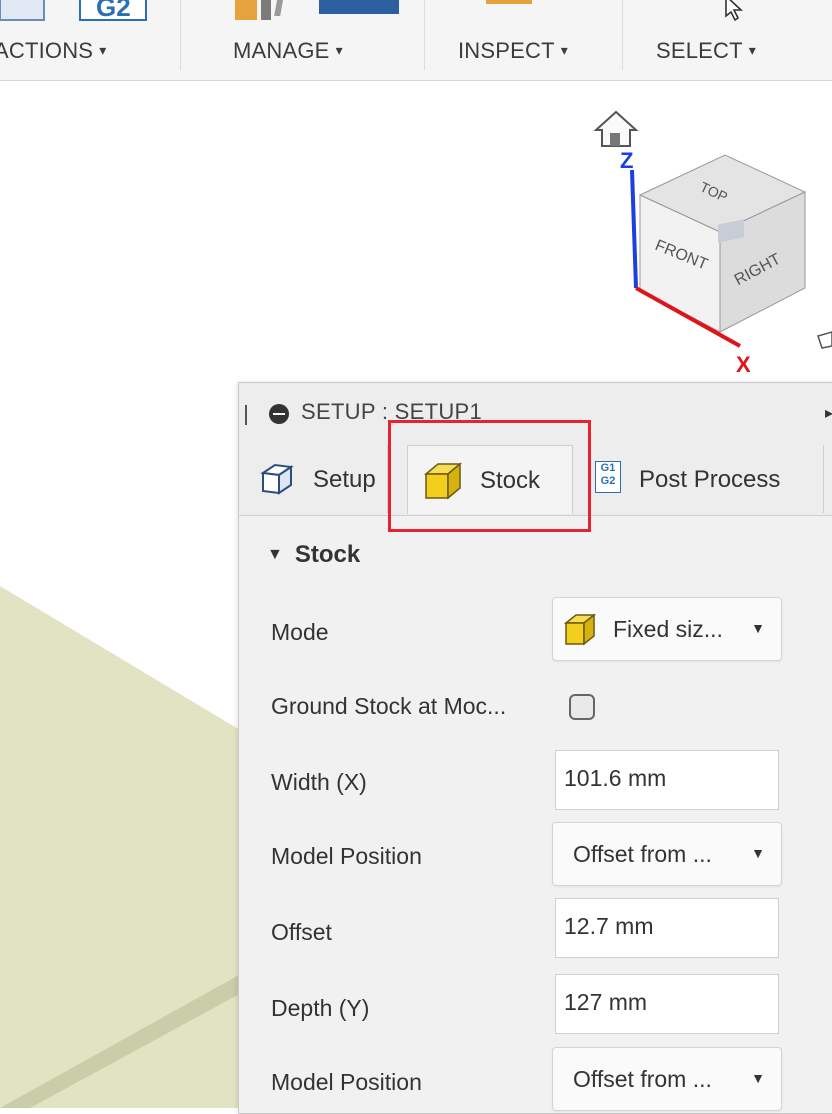  I want to click on gcode-icon-bottom: G2, so click(608, 481).